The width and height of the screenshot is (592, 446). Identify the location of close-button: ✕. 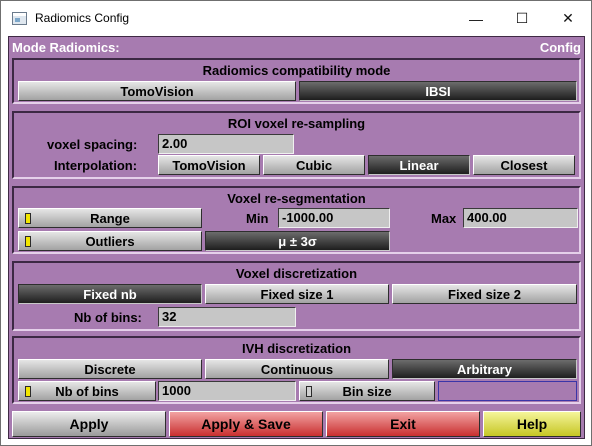
(568, 18).